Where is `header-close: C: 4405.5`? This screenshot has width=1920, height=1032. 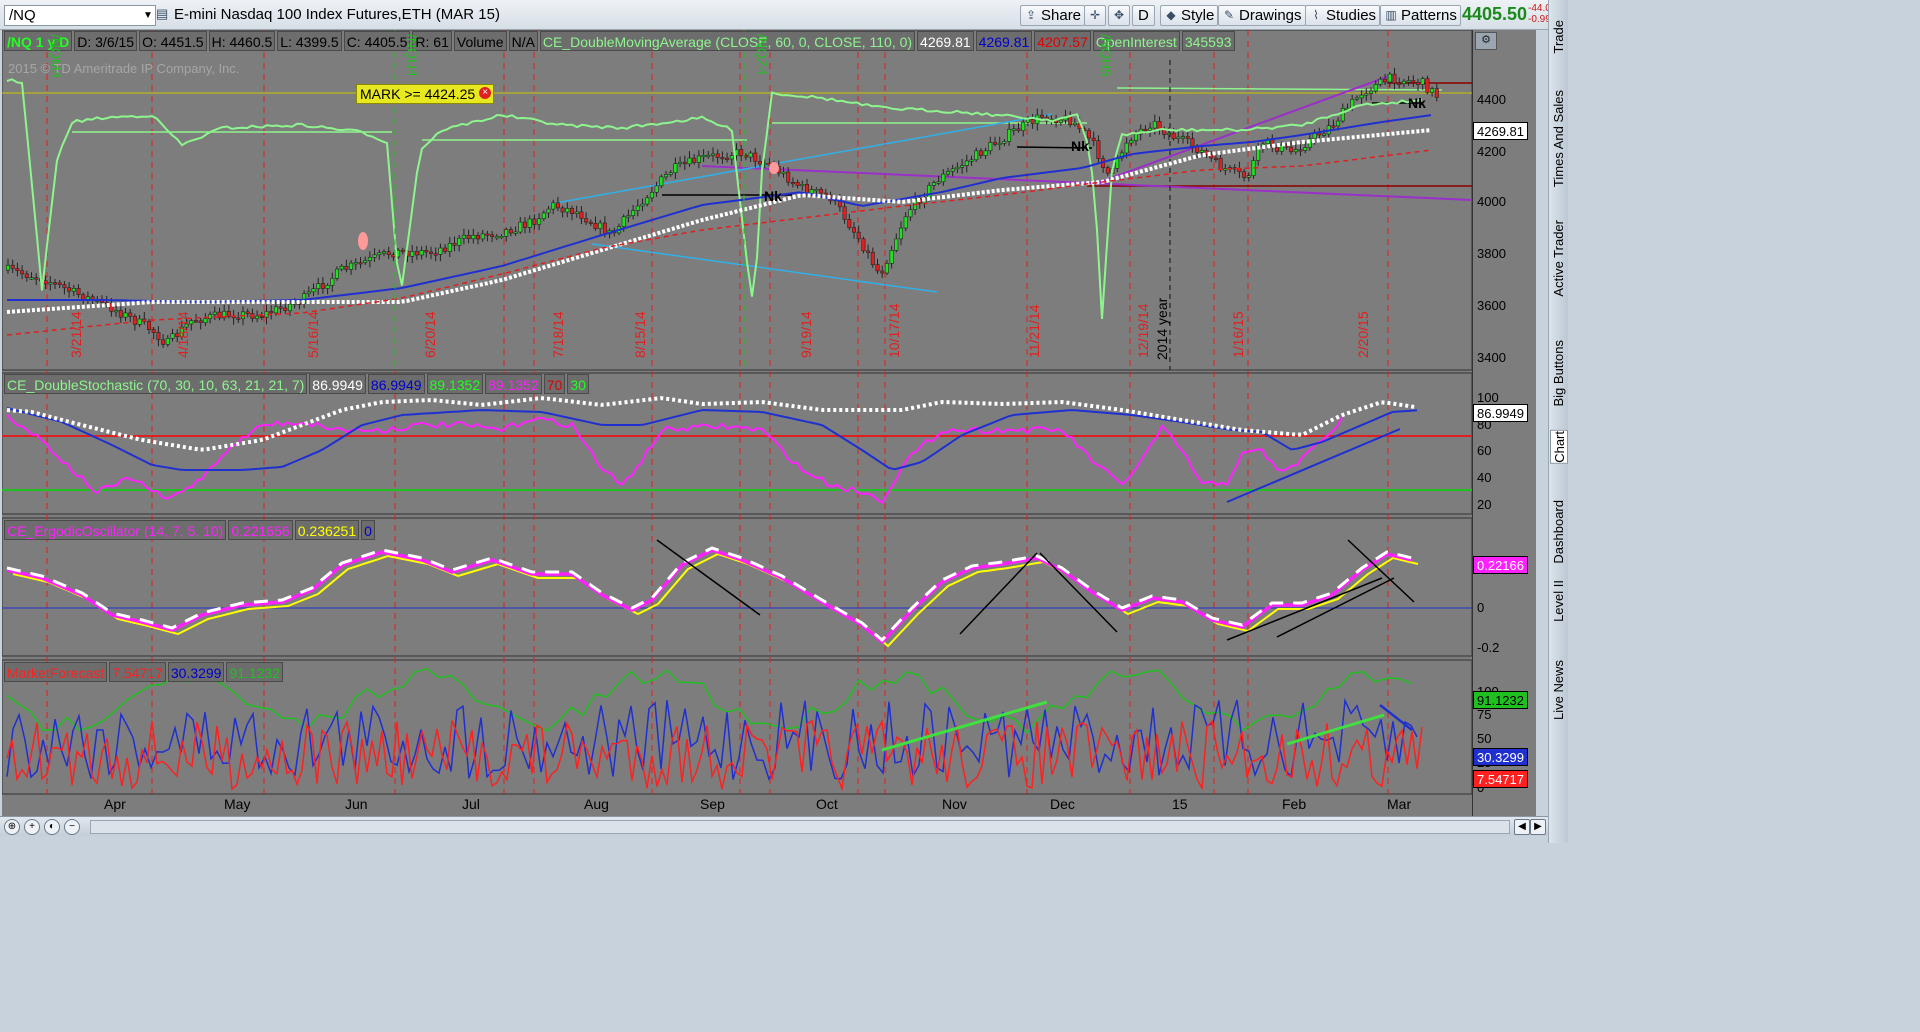
header-close: C: 4405.5 is located at coordinates (377, 41).